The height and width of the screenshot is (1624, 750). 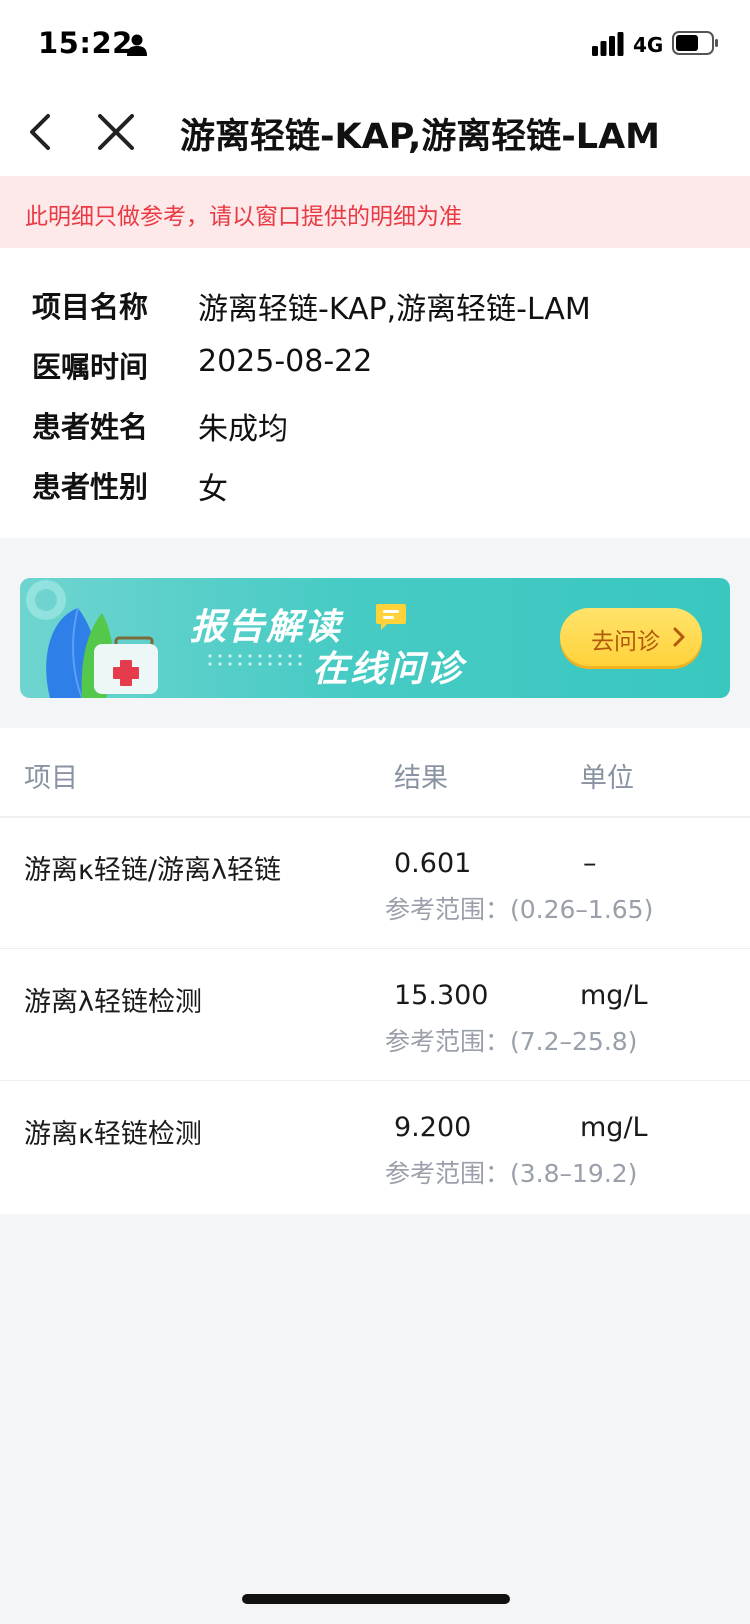 I want to click on chat-icon, so click(x=391, y=617).